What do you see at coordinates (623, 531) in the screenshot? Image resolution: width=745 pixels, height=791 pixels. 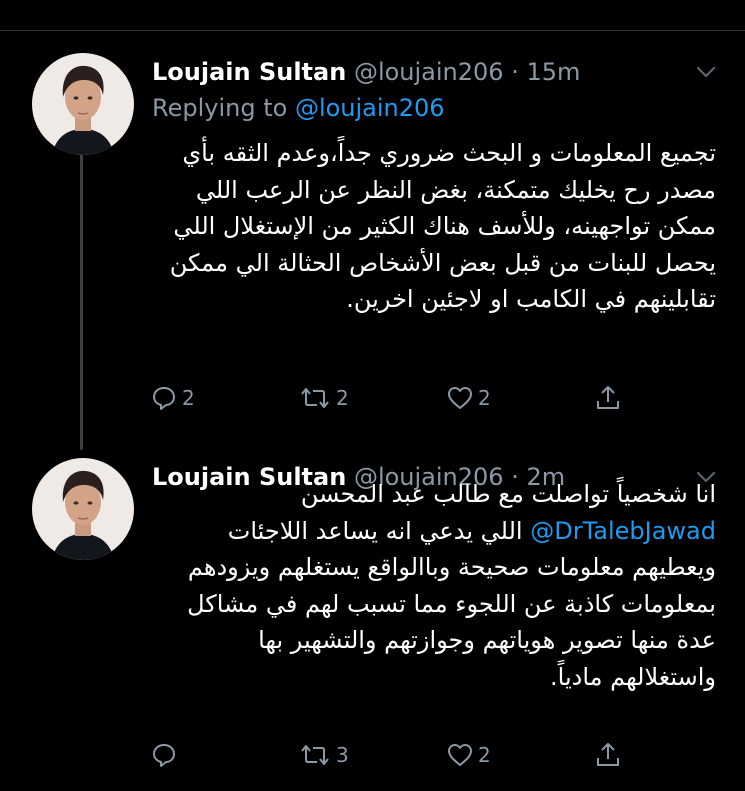 I see `mention-link: @DrTalebJawad` at bounding box center [623, 531].